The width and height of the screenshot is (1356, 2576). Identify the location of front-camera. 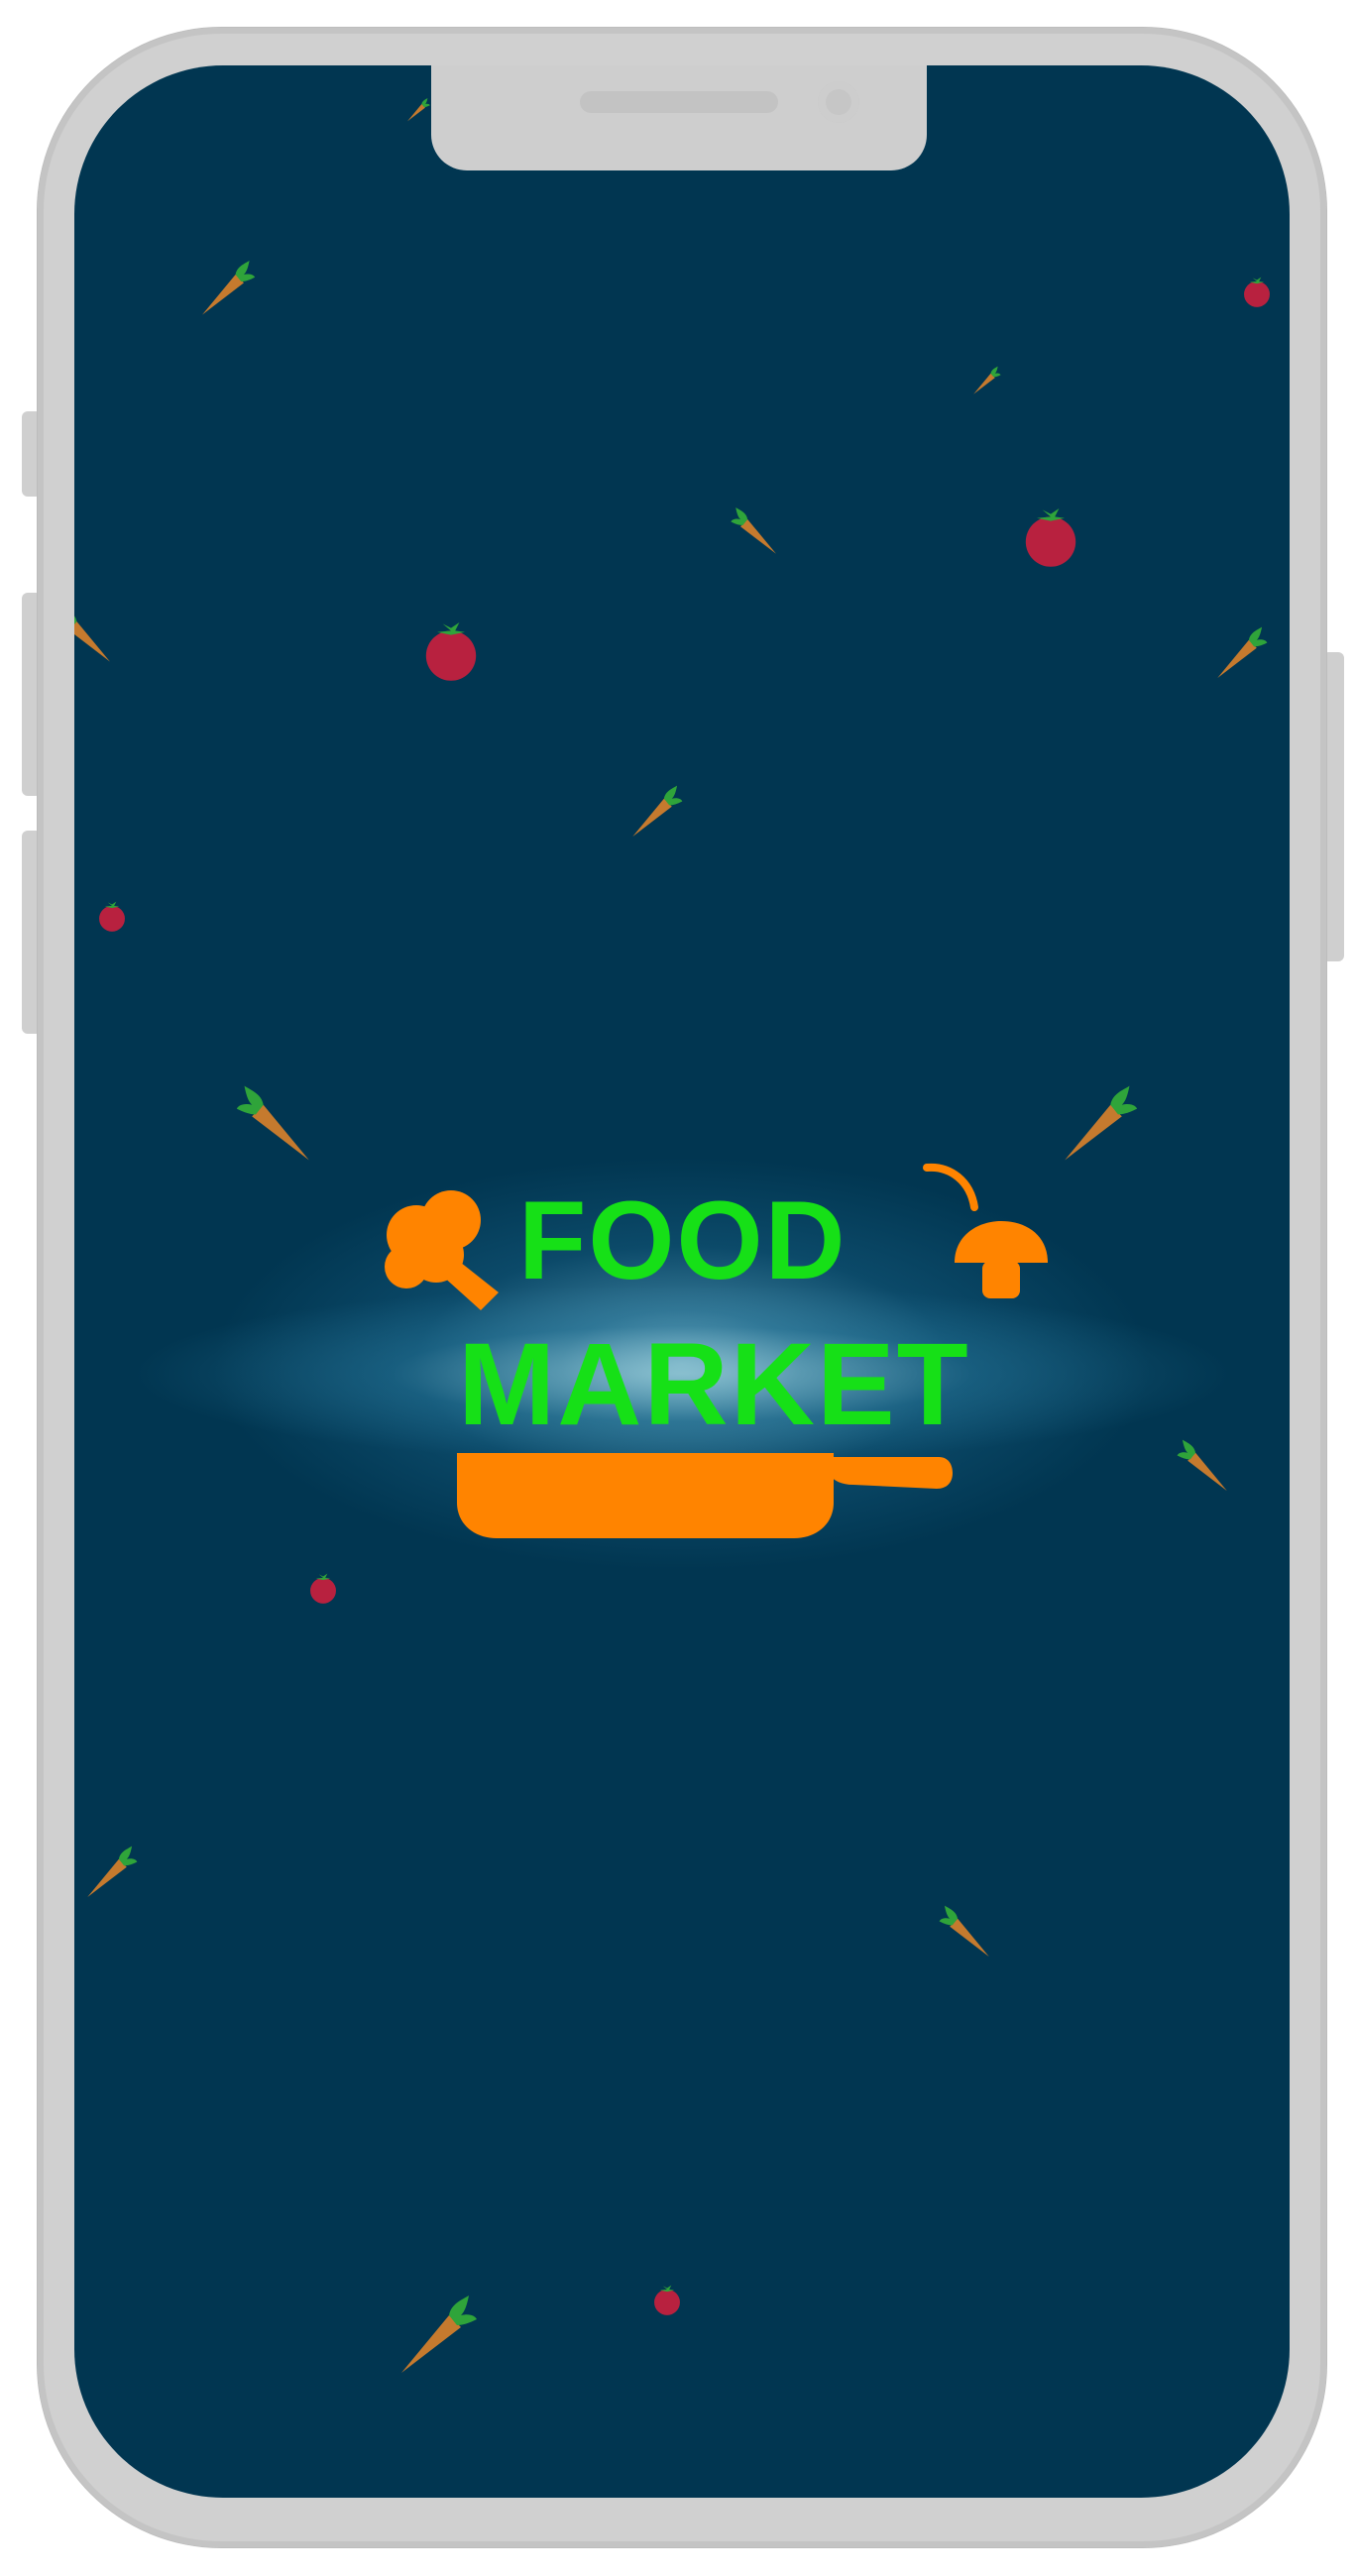
(838, 102).